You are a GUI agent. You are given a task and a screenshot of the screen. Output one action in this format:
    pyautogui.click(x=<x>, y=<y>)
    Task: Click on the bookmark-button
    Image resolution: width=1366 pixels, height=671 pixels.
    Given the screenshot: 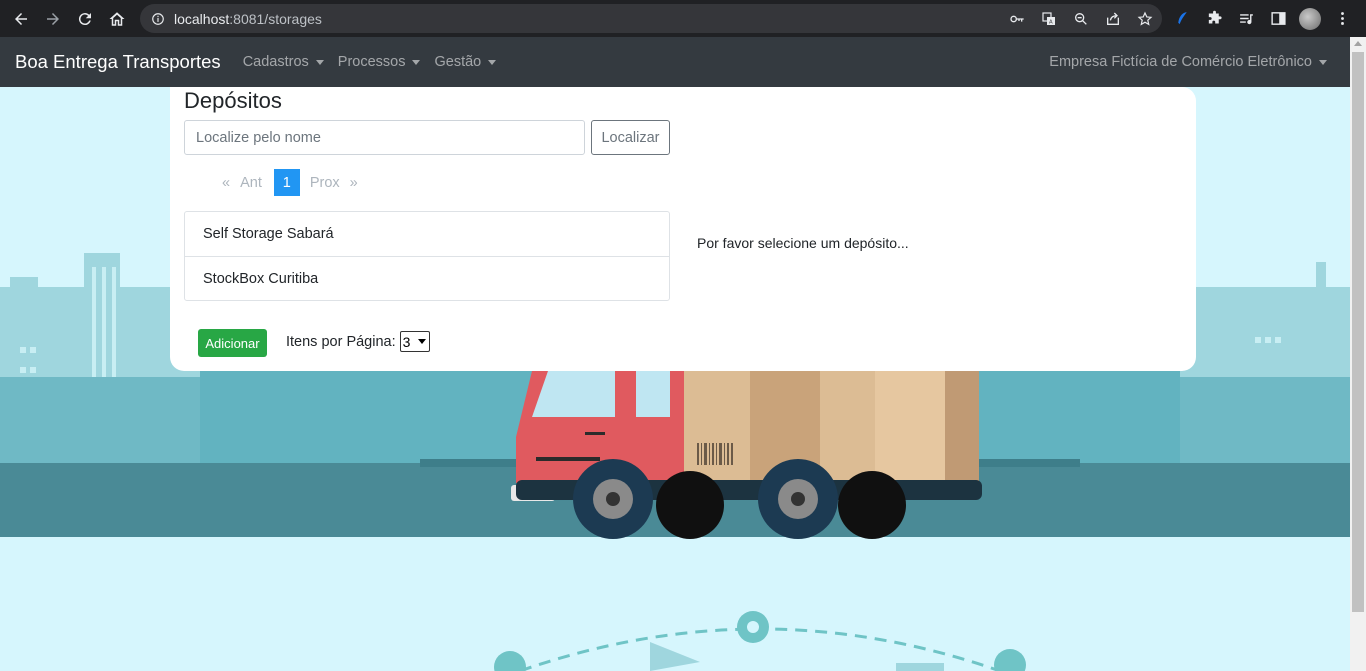 What is the action you would take?
    pyautogui.click(x=1145, y=19)
    